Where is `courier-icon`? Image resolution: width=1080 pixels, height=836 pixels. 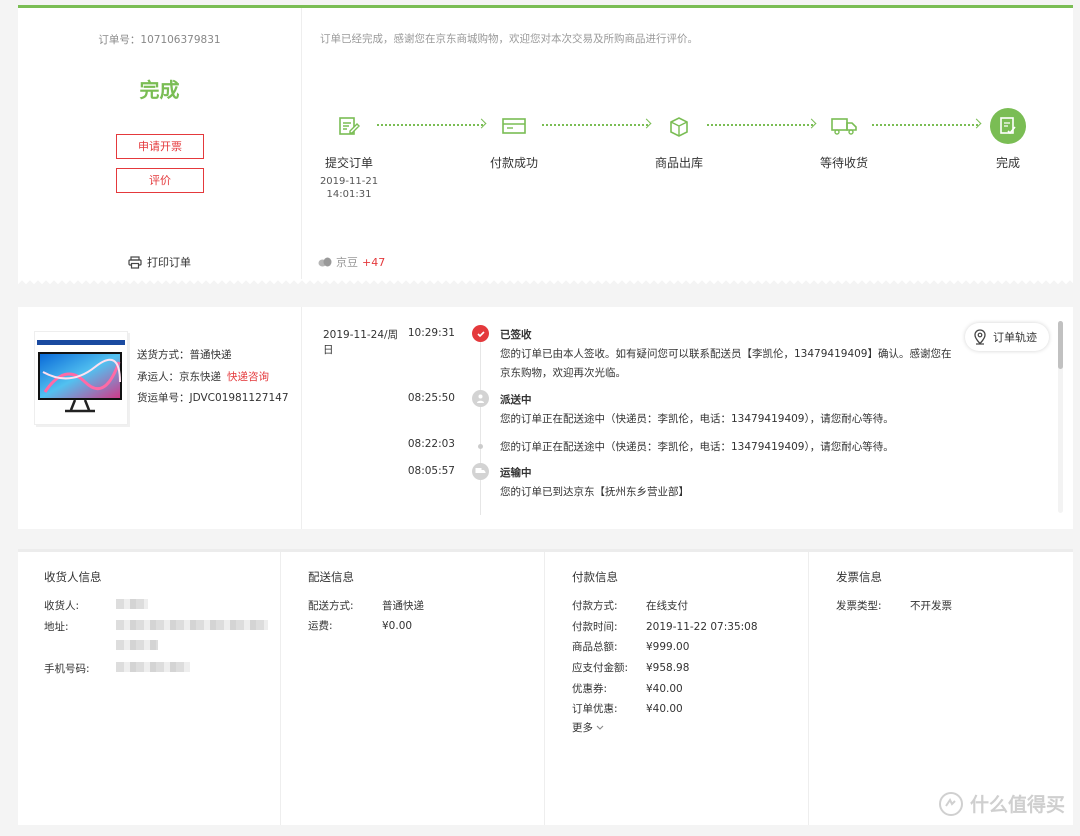 courier-icon is located at coordinates (480, 398).